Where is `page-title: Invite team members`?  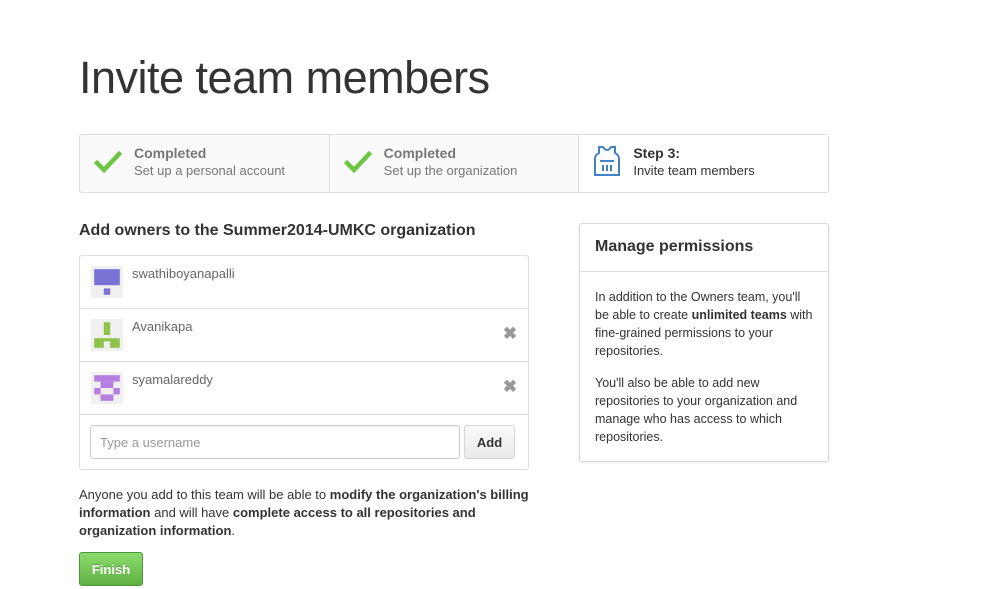 page-title: Invite team members is located at coordinates (284, 77).